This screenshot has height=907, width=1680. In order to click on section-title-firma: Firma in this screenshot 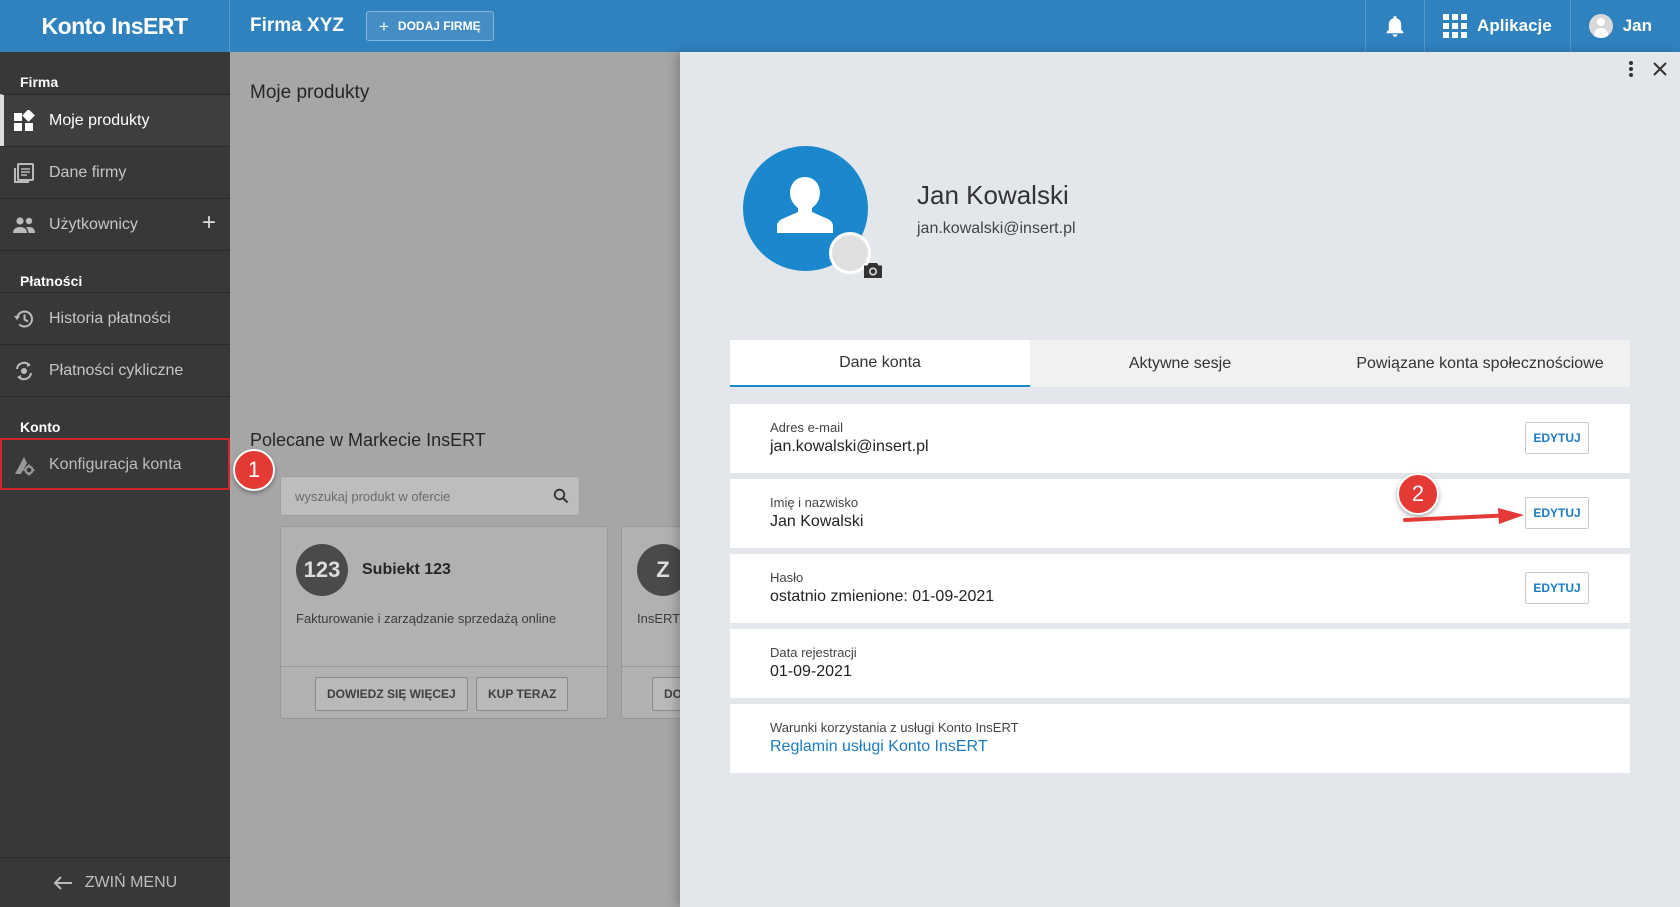, I will do `click(39, 82)`.